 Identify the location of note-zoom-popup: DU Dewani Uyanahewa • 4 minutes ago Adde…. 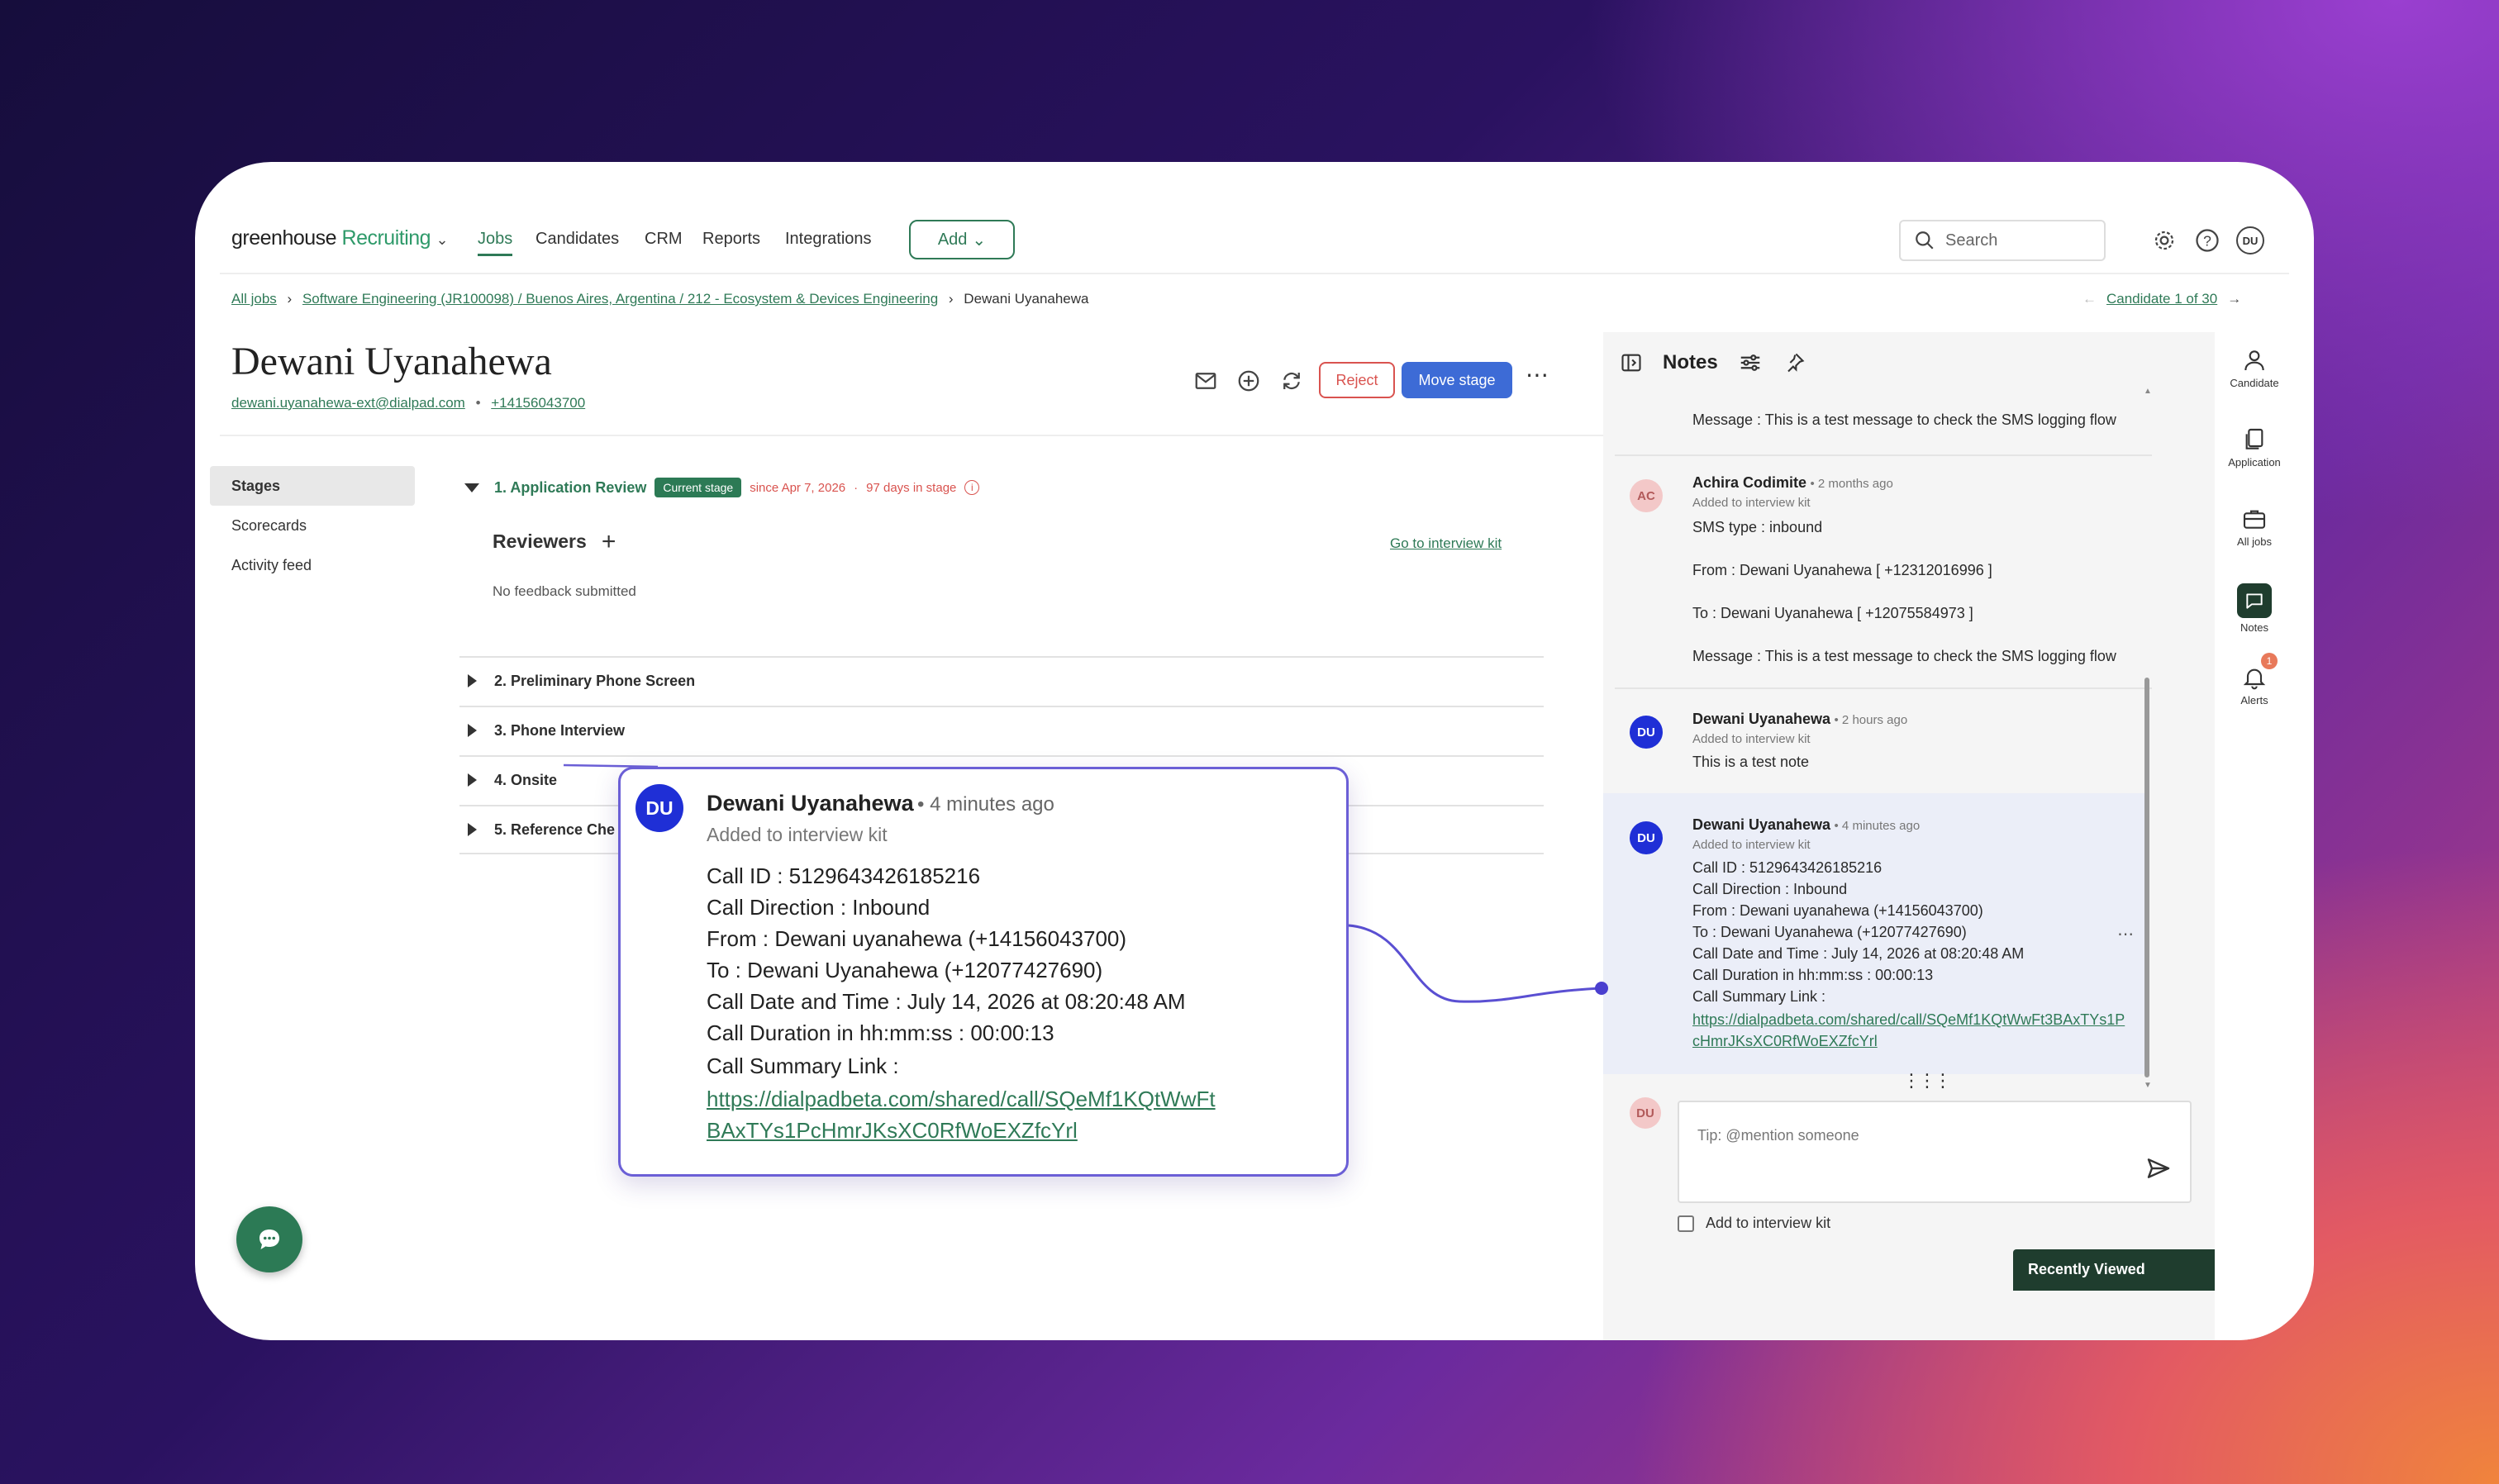
(983, 972).